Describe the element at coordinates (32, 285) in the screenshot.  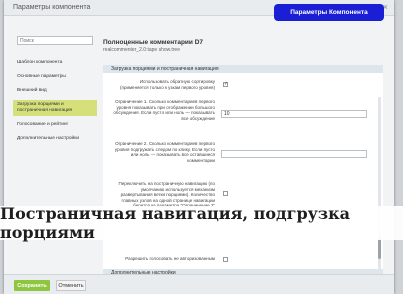
I see `save-button: Сохранить` at that location.